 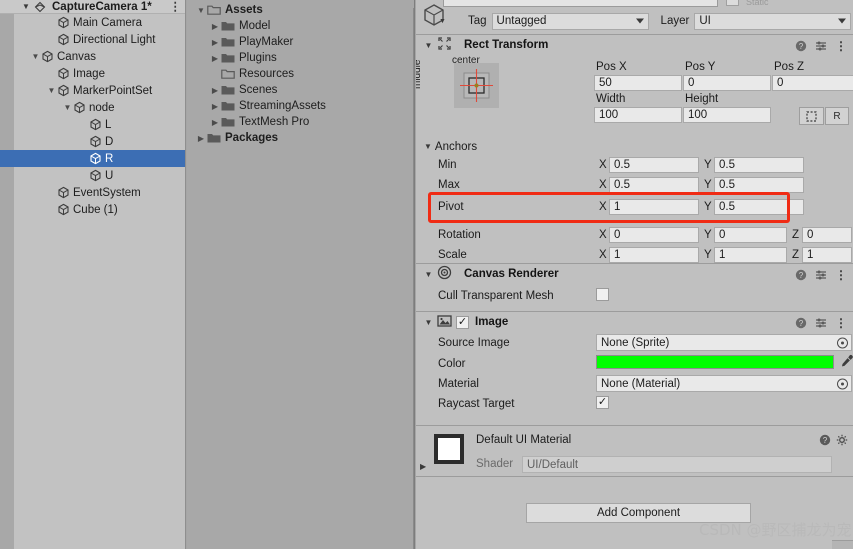 What do you see at coordinates (92, 22) in the screenshot?
I see `hierarchy-item-main-camera: Main Camera` at bounding box center [92, 22].